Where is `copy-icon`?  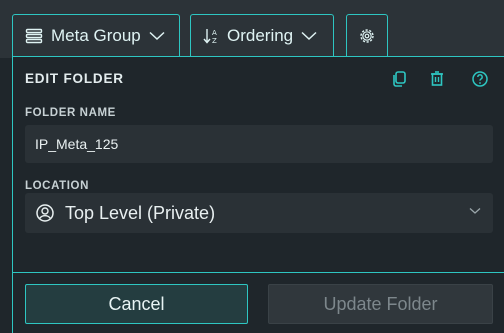 copy-icon is located at coordinates (399, 79).